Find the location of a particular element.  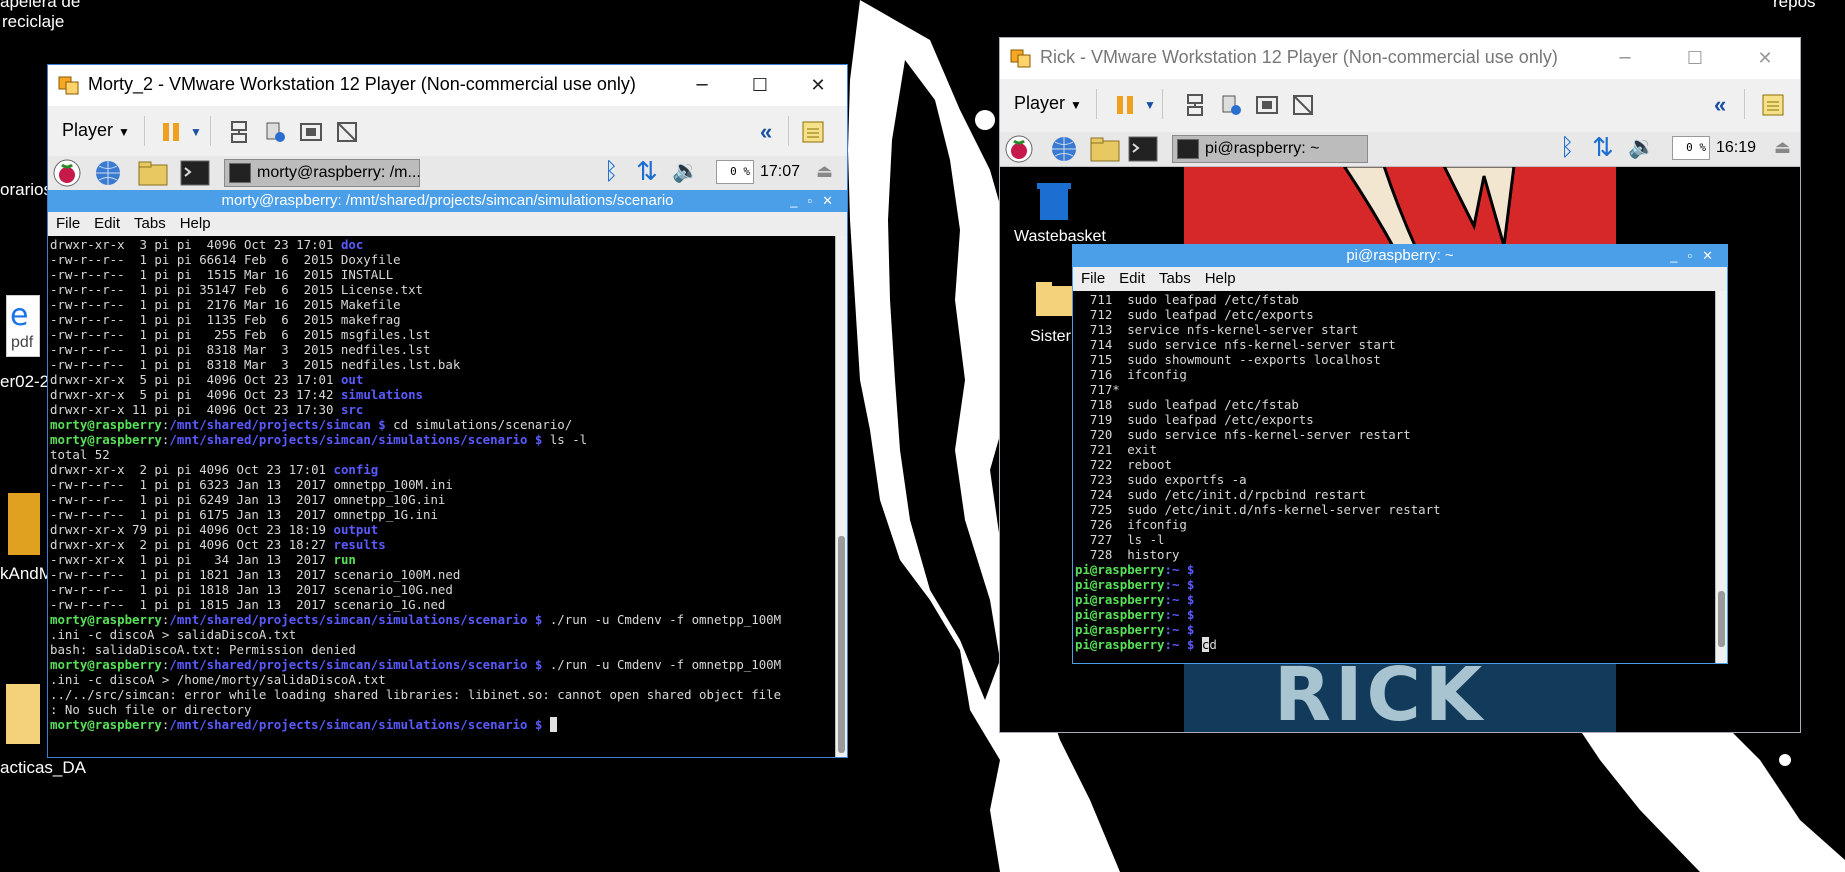

terminal-line: -rwxr-xr-x 1 pi pi 34 Jan 13 2017 run is located at coordinates (441, 559).